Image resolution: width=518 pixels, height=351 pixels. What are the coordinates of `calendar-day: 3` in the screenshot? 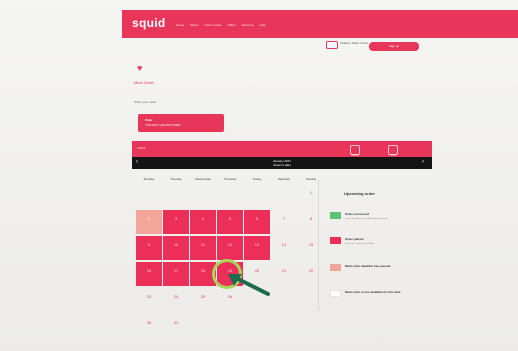 It's located at (176, 222).